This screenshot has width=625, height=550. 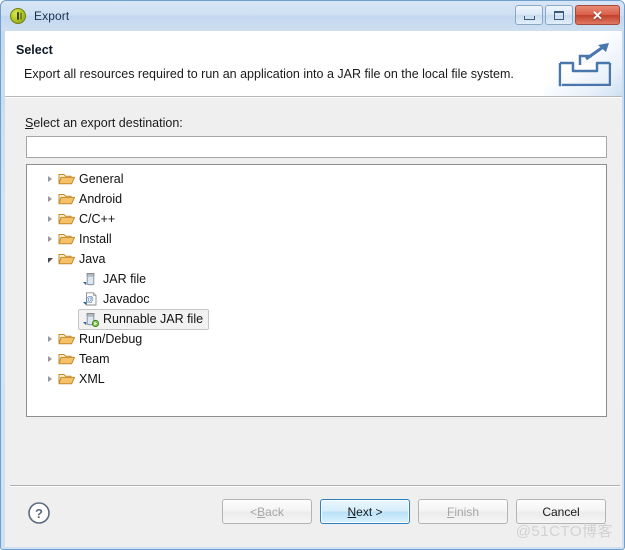 What do you see at coordinates (316, 199) in the screenshot?
I see `tree-item-android: Android` at bounding box center [316, 199].